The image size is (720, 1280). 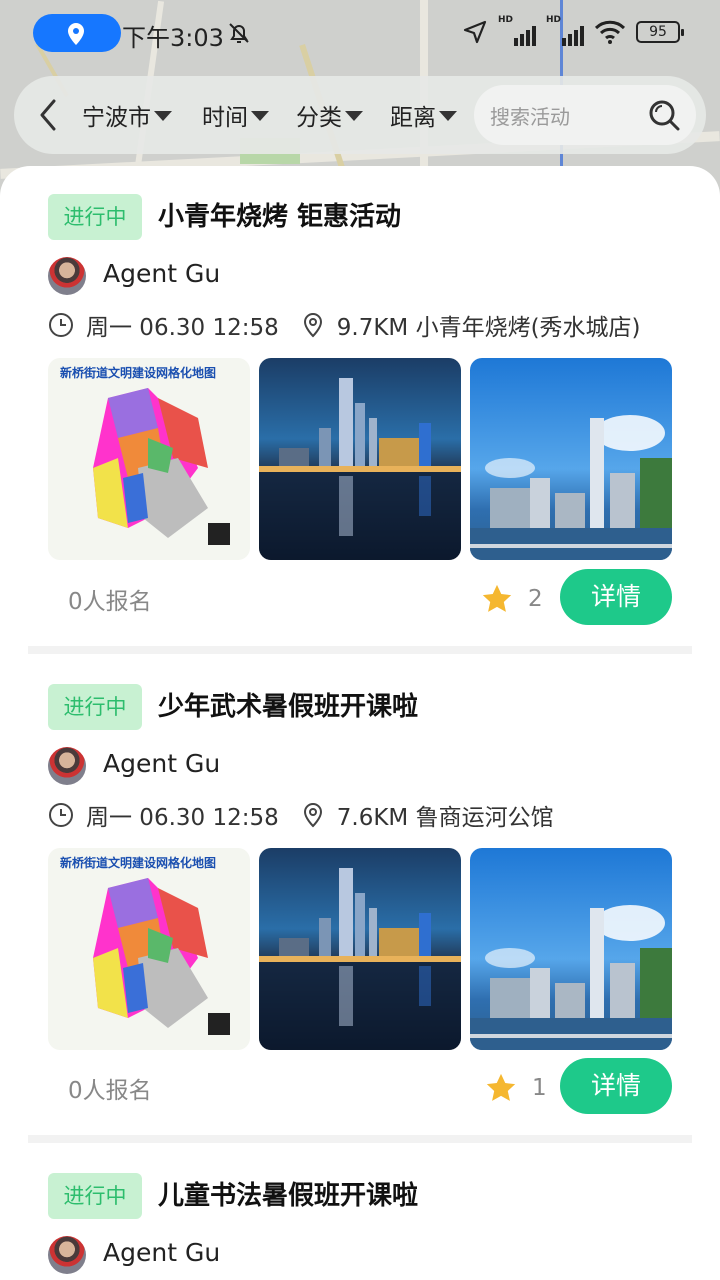 What do you see at coordinates (610, 32) in the screenshot?
I see `wifi-icon` at bounding box center [610, 32].